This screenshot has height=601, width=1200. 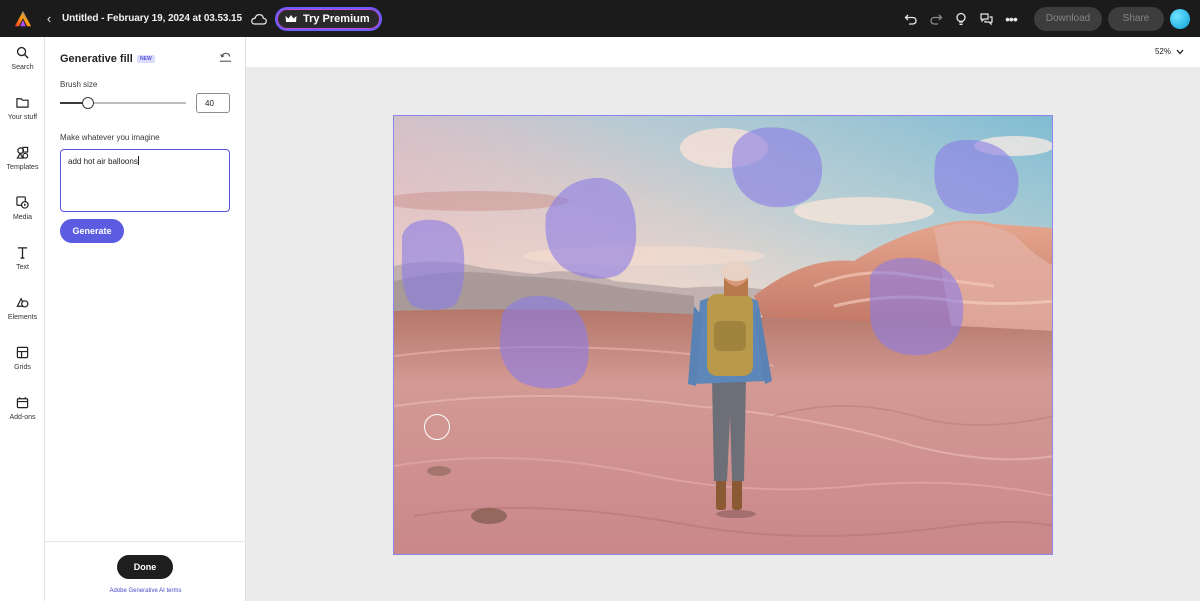 What do you see at coordinates (146, 59) in the screenshot?
I see `new-badge: NEW` at bounding box center [146, 59].